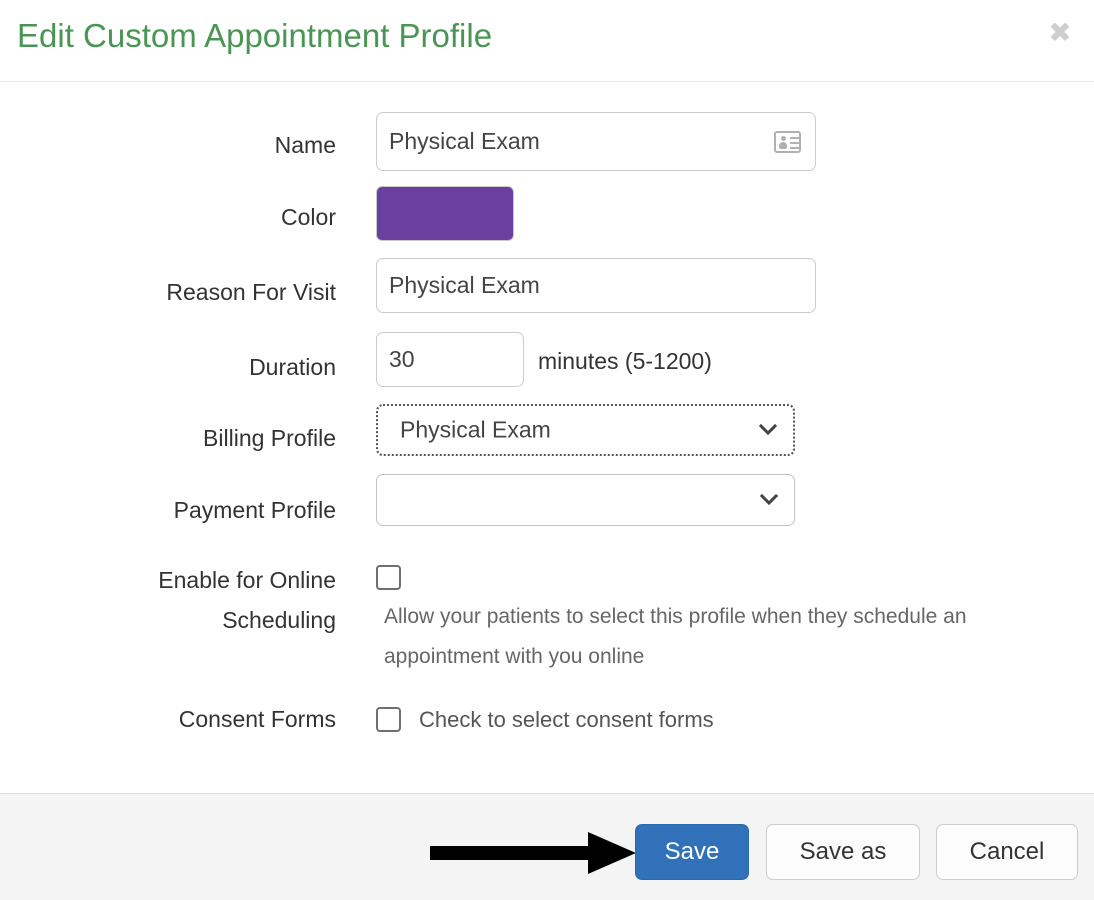  What do you see at coordinates (247, 580) in the screenshot?
I see `online-scheduling-label-line1: Enable for Online` at bounding box center [247, 580].